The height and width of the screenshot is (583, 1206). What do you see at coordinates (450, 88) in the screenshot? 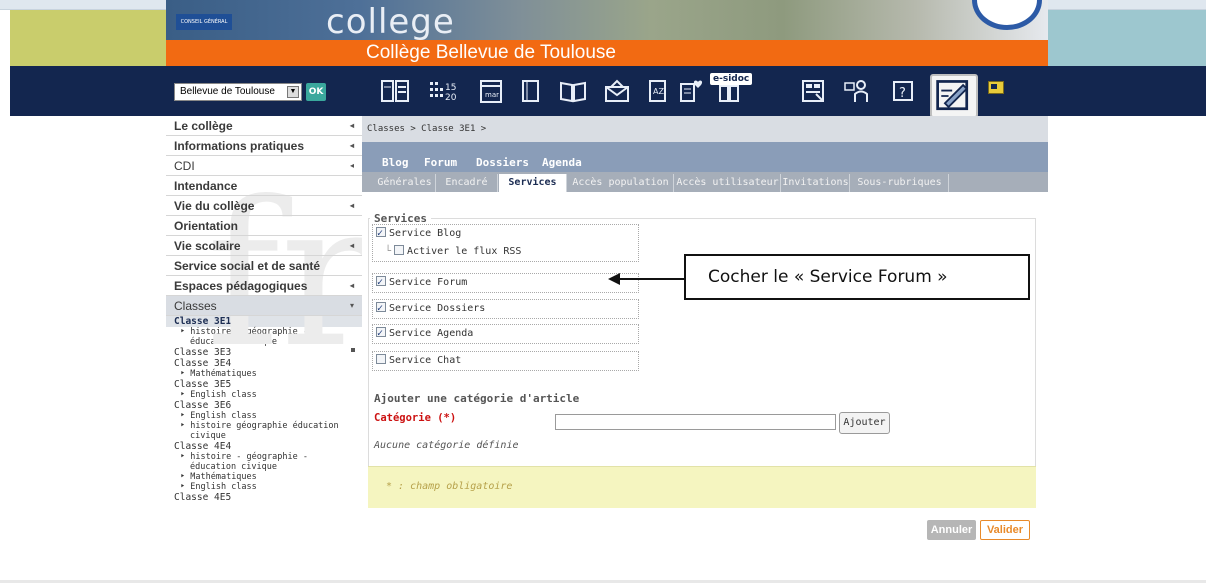
I see `svg-text: 15` at bounding box center [450, 88].